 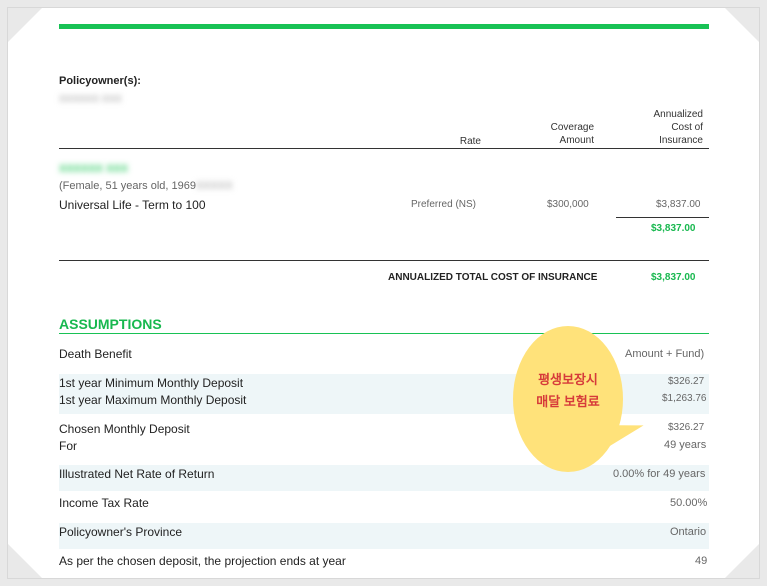 What do you see at coordinates (104, 503) in the screenshot?
I see `assumption-label: Income Tax Rate` at bounding box center [104, 503].